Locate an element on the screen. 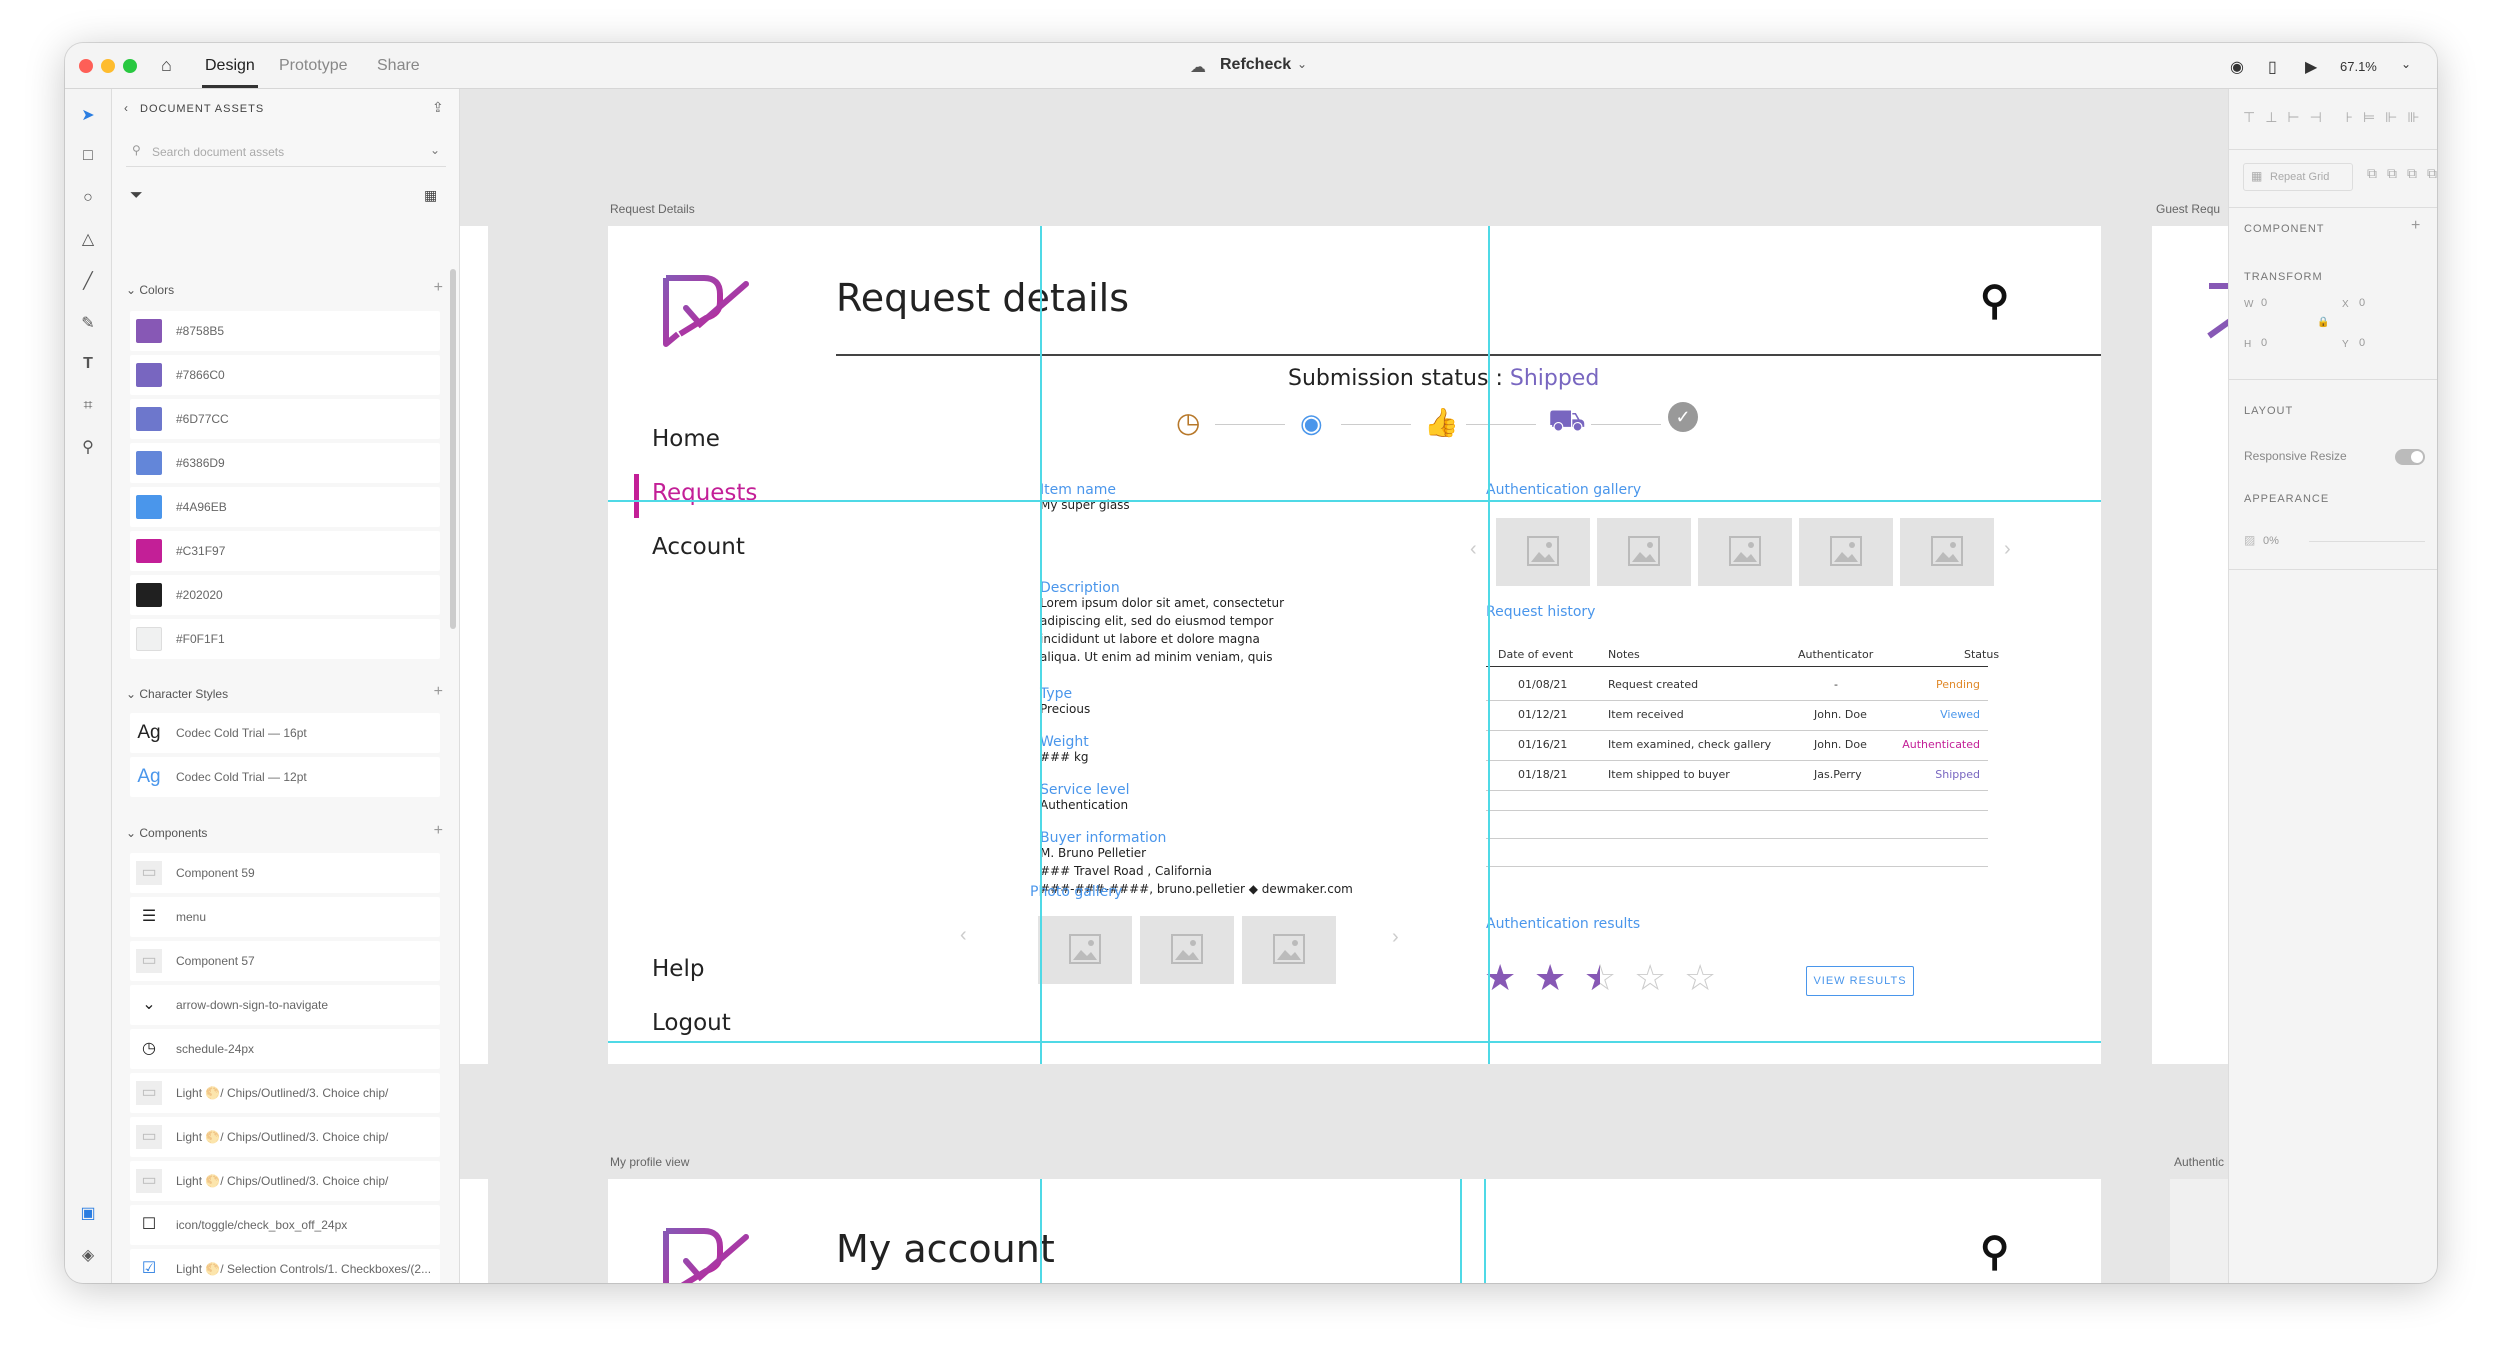  gallery-prev-icon: ‹ is located at coordinates (963, 935).